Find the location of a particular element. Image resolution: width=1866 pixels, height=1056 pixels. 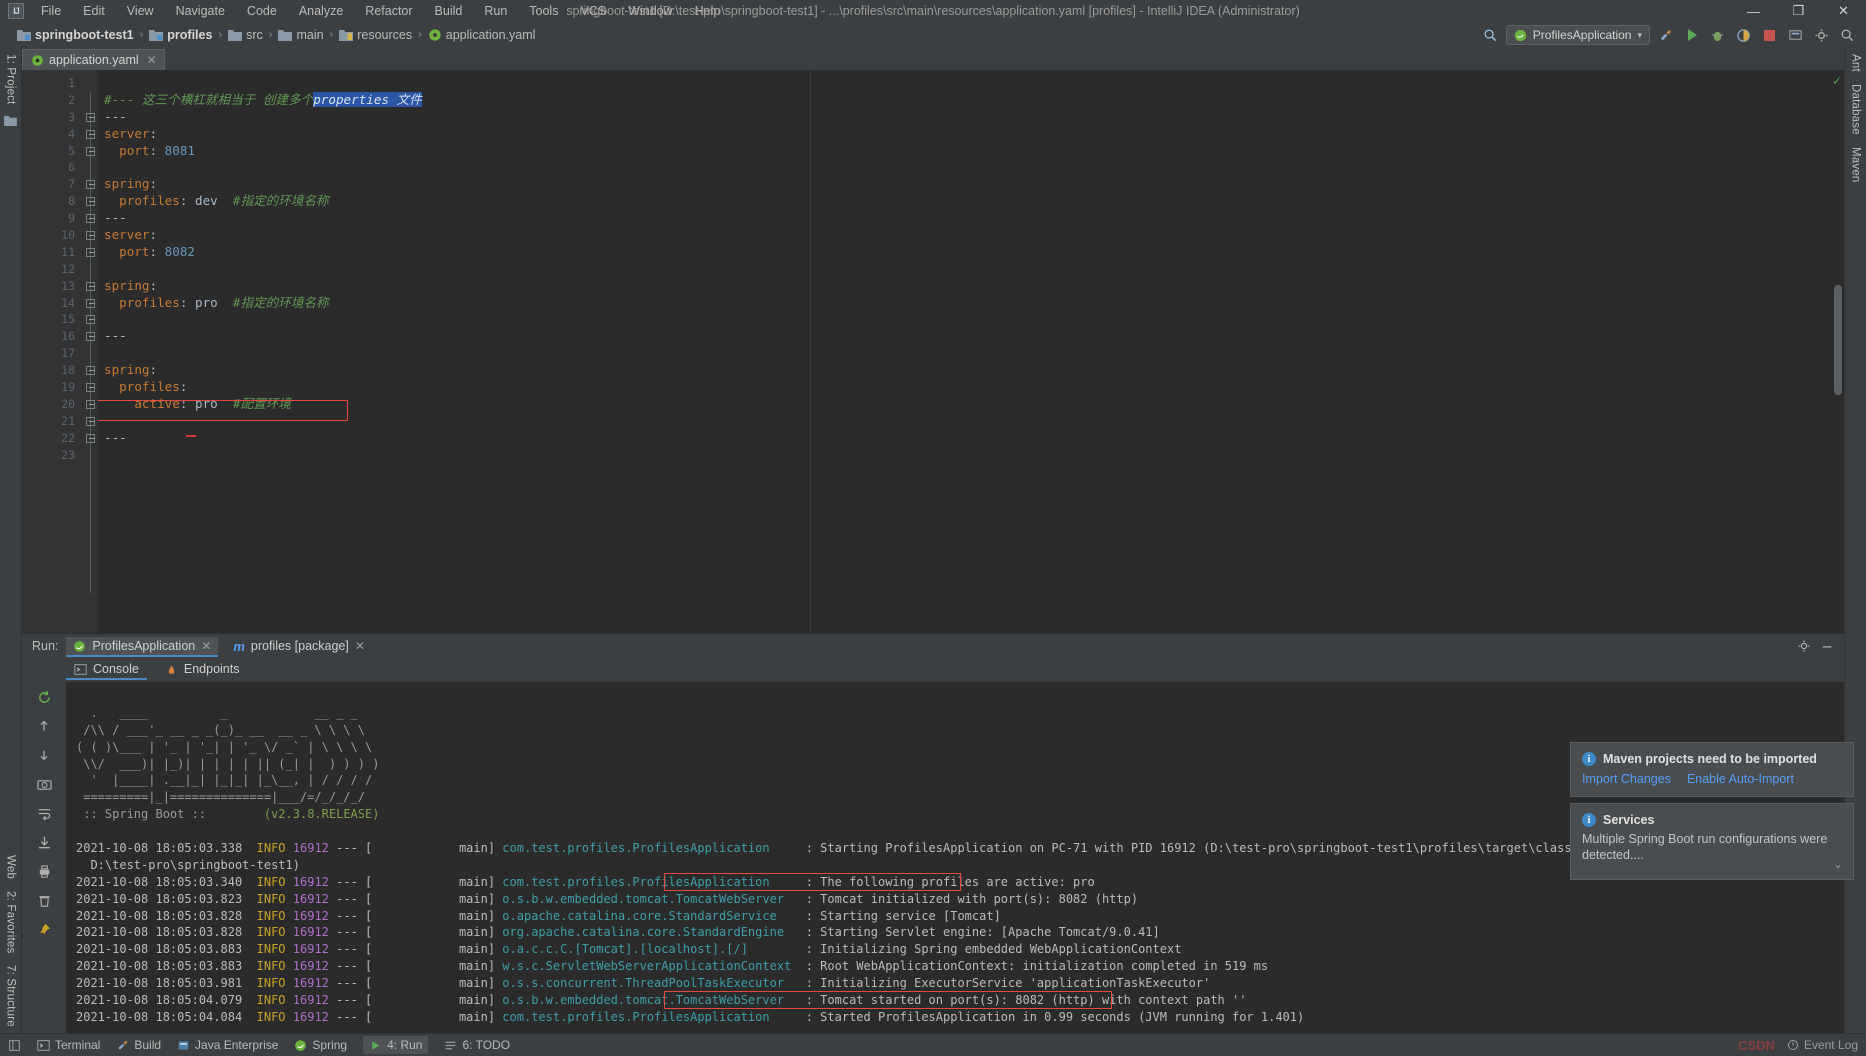

print-icon is located at coordinates (44, 871).